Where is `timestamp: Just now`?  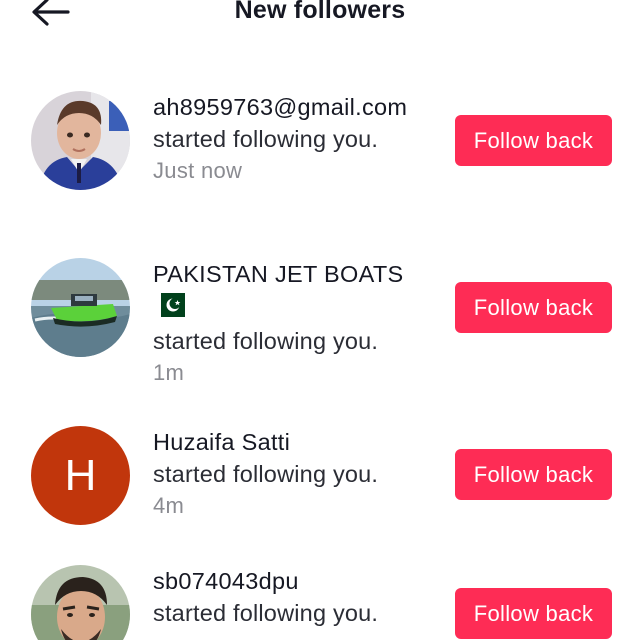
timestamp: Just now is located at coordinates (198, 170).